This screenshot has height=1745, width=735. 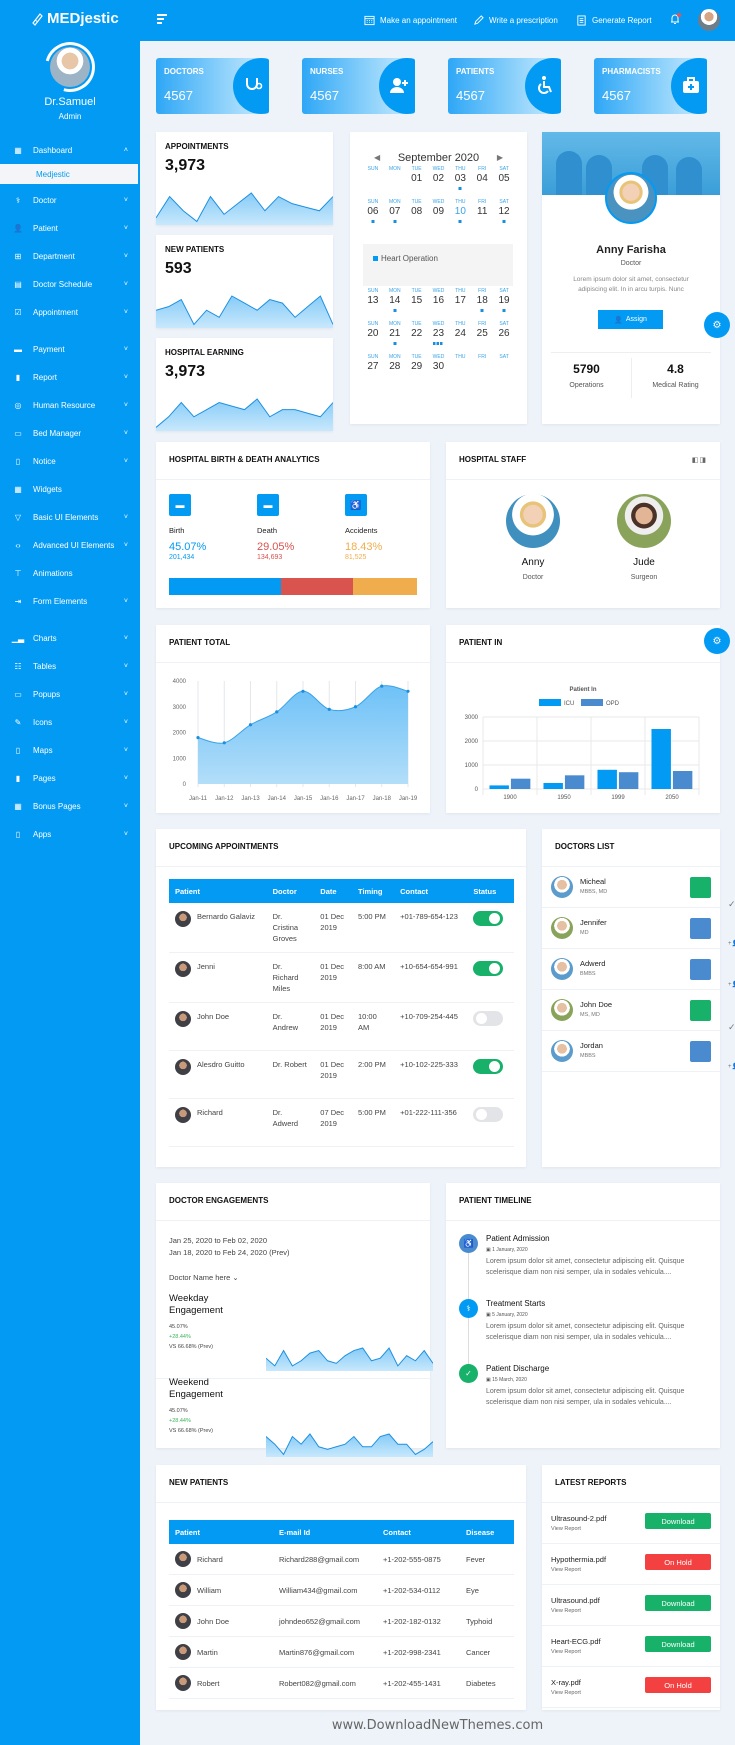 I want to click on sidebar-item-bed-manager: ▭ Bed Manager ˅, so click(x=70, y=433).